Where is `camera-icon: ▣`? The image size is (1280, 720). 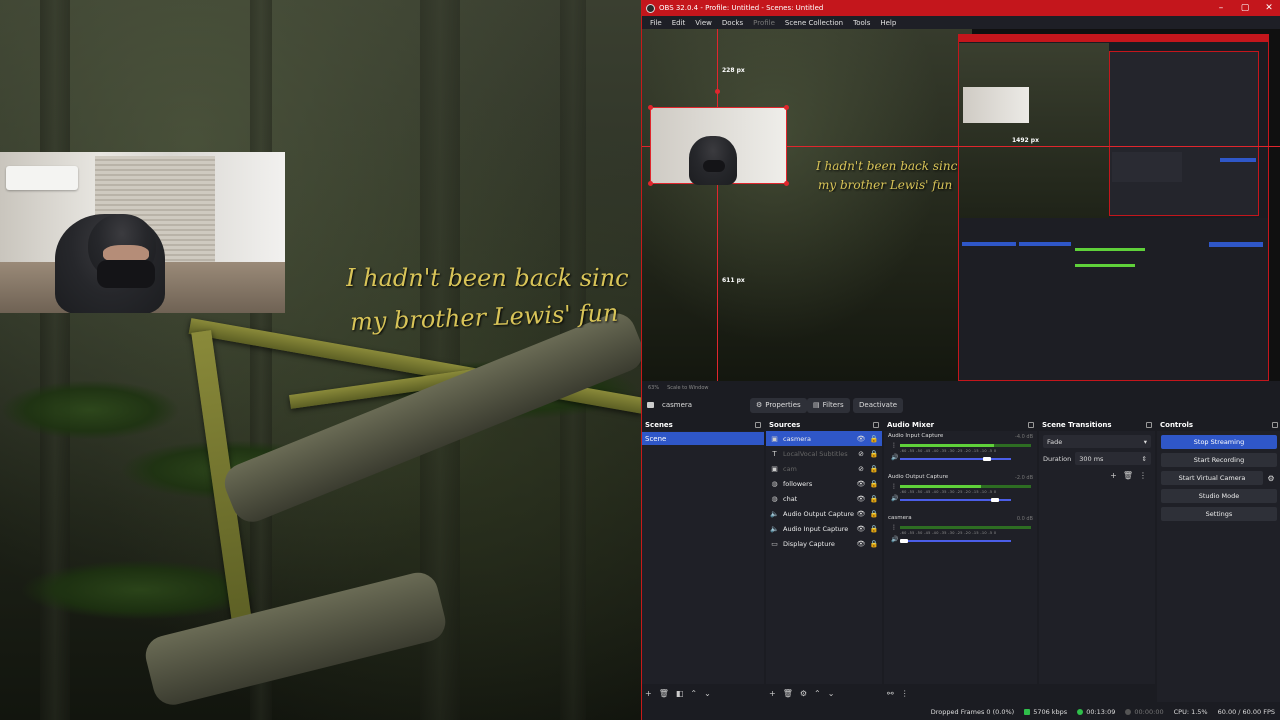
camera-icon: ▣ is located at coordinates (774, 438).